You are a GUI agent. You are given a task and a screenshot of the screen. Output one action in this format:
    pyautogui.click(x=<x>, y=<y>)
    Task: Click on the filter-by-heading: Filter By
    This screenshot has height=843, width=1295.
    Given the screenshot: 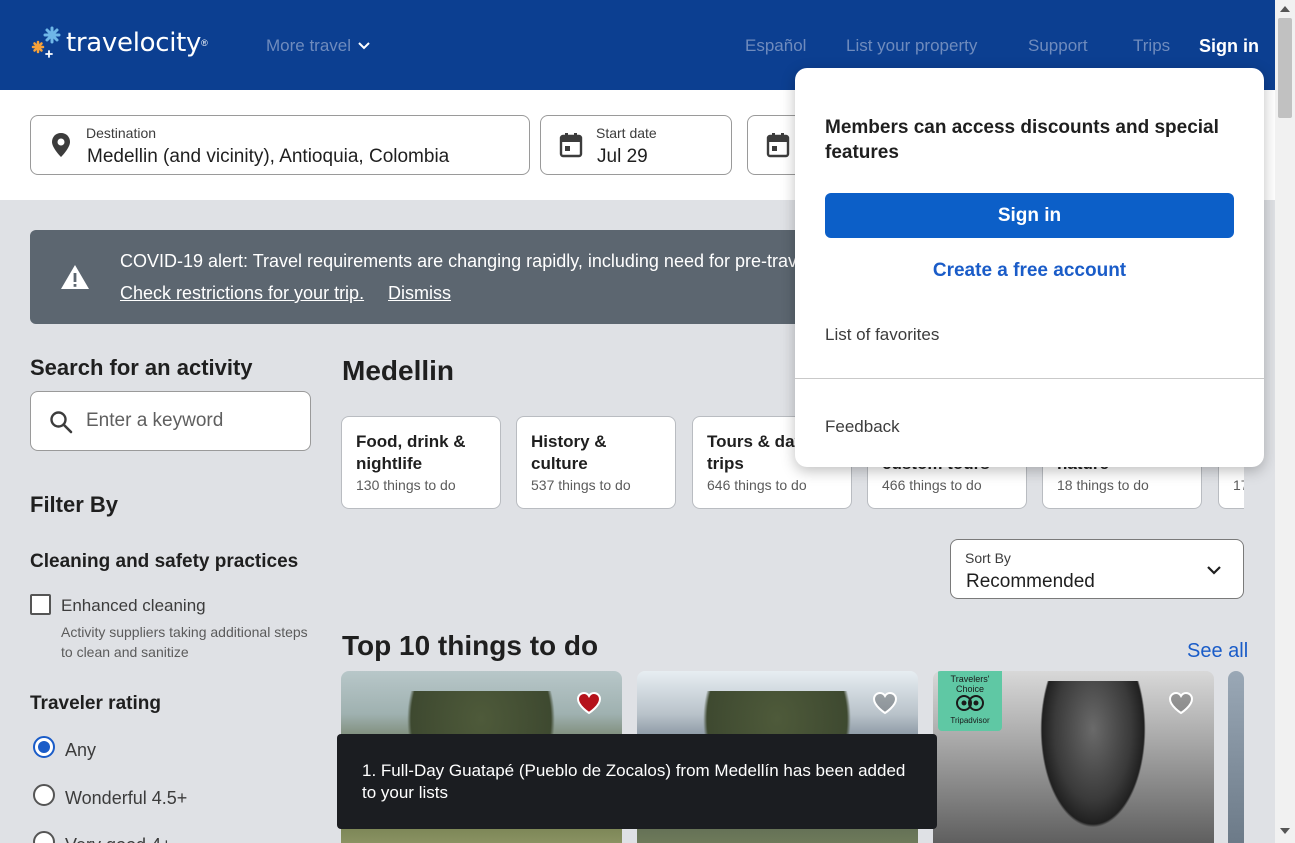 What is the action you would take?
    pyautogui.click(x=74, y=504)
    